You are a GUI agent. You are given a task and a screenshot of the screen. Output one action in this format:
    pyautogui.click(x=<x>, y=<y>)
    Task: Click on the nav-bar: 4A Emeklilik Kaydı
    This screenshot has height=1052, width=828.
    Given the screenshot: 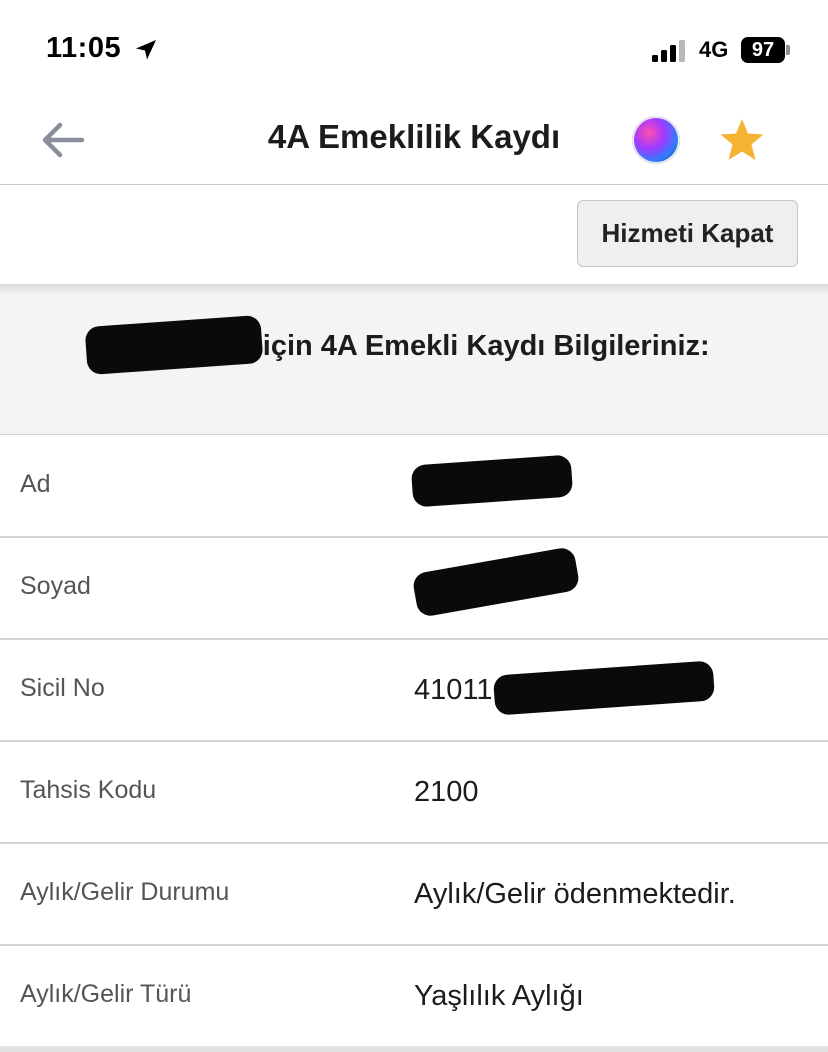 What is the action you would take?
    pyautogui.click(x=414, y=140)
    